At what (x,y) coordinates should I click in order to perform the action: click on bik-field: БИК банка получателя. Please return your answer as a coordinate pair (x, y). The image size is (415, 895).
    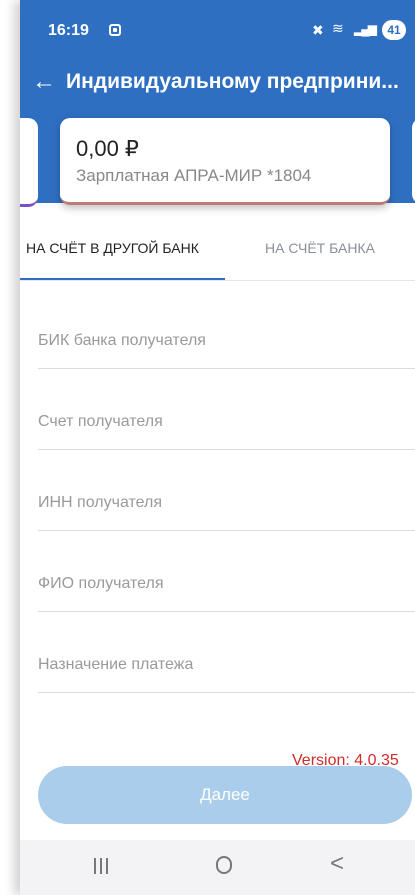
    Looking at the image, I should click on (226, 344).